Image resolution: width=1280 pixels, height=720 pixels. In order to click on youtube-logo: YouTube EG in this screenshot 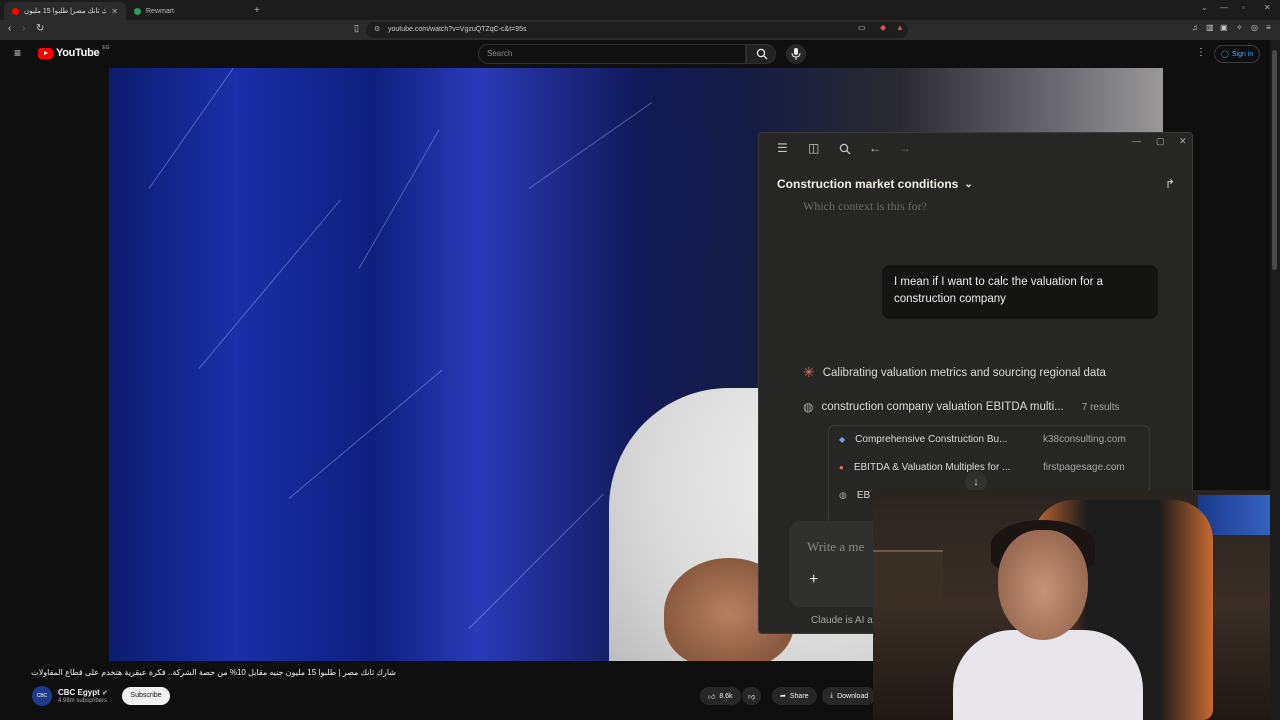, I will do `click(74, 52)`.